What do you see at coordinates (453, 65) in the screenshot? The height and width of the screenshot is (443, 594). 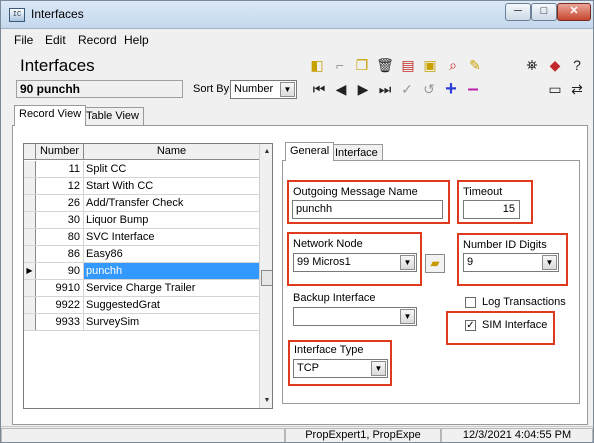 I see `search-icon: ⌕` at bounding box center [453, 65].